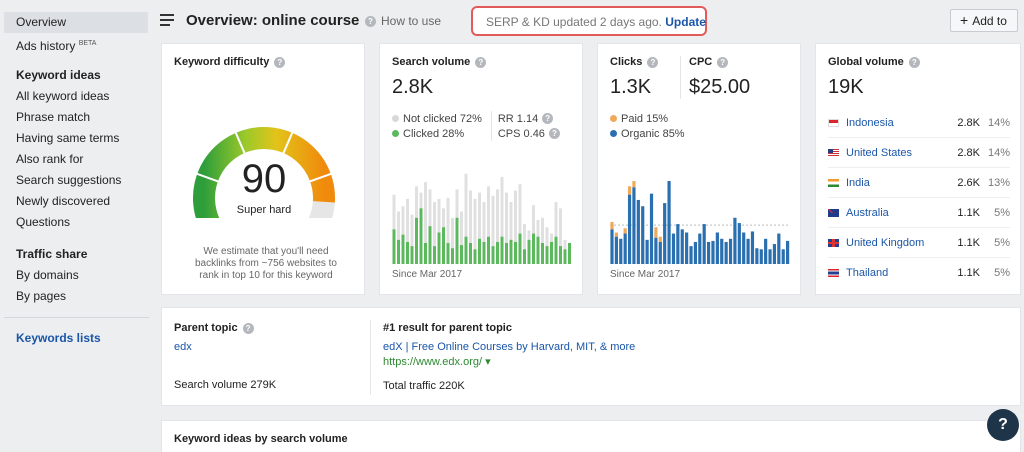 This screenshot has height=452, width=1024. What do you see at coordinates (441, 118) in the screenshot?
I see `legend-not-clicked: Not clicked 72%` at bounding box center [441, 118].